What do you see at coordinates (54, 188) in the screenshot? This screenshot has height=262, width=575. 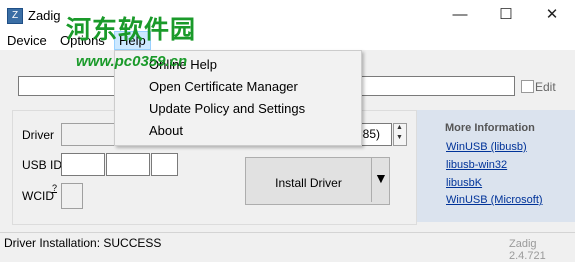 I see `wcid-help-link: ?` at bounding box center [54, 188].